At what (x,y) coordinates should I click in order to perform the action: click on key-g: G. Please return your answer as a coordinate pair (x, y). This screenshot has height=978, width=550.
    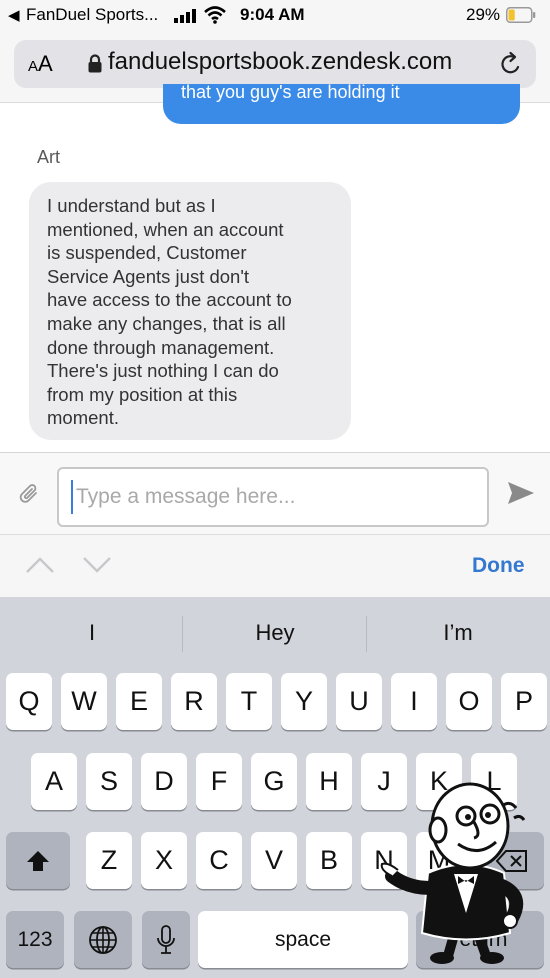
    Looking at the image, I should click on (274, 781).